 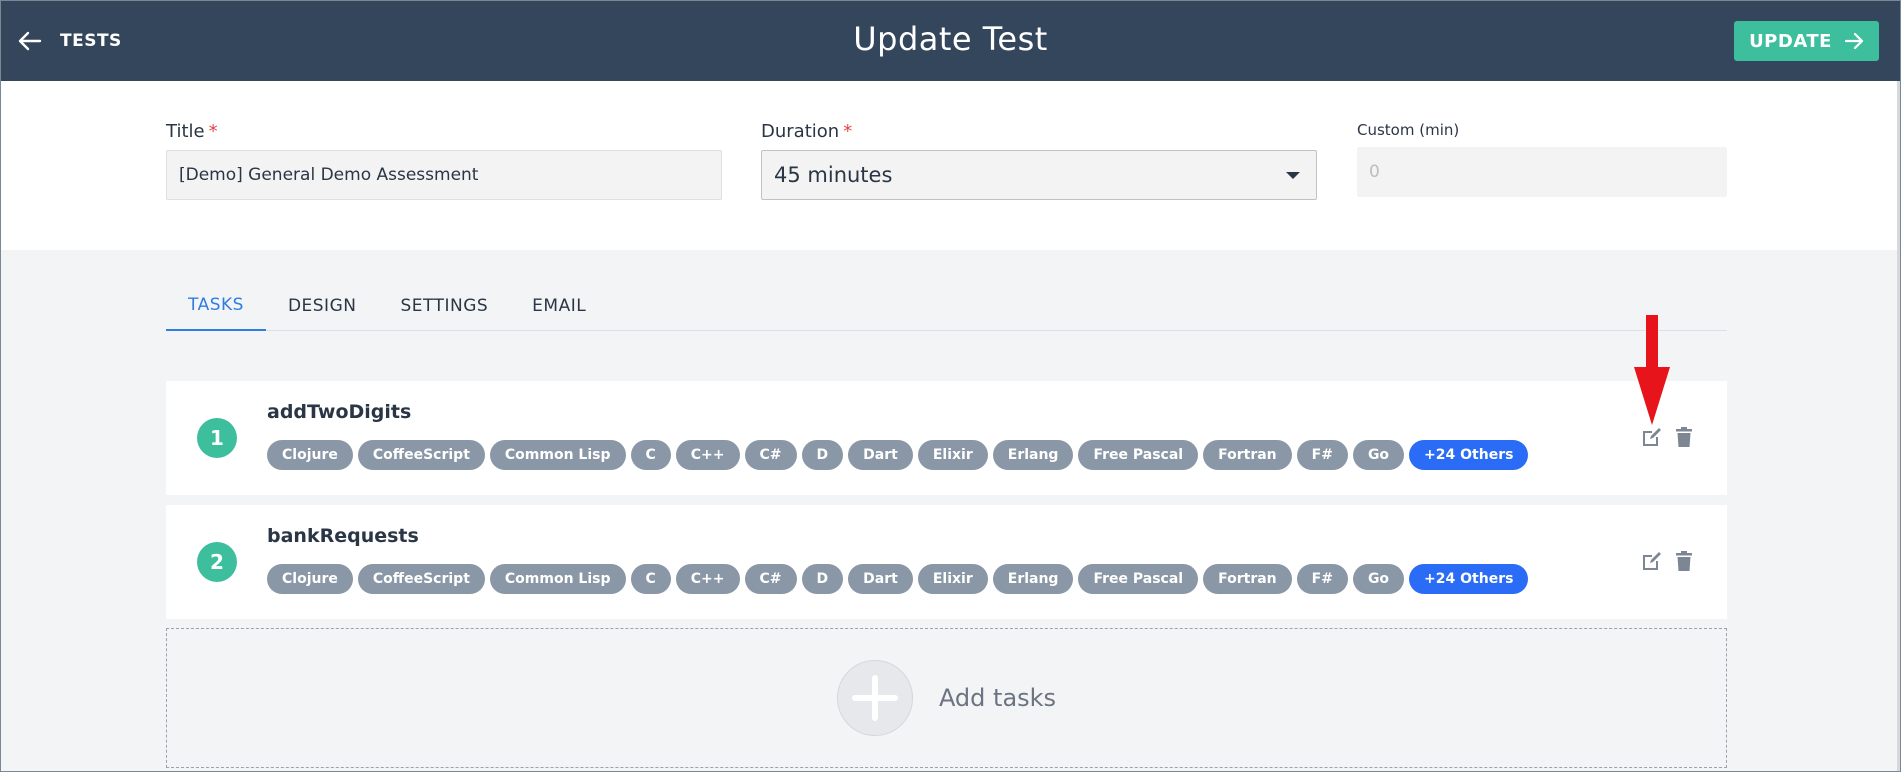 What do you see at coordinates (444, 175) in the screenshot?
I see `title-input: [Demo] General Demo Assessment` at bounding box center [444, 175].